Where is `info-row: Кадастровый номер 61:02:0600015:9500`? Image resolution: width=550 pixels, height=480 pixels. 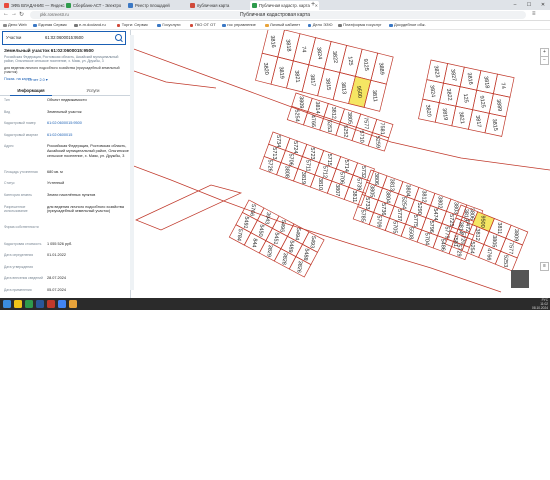 info-row: Кадастровый номер 61:02:0600015:9500 is located at coordinates (66, 123).